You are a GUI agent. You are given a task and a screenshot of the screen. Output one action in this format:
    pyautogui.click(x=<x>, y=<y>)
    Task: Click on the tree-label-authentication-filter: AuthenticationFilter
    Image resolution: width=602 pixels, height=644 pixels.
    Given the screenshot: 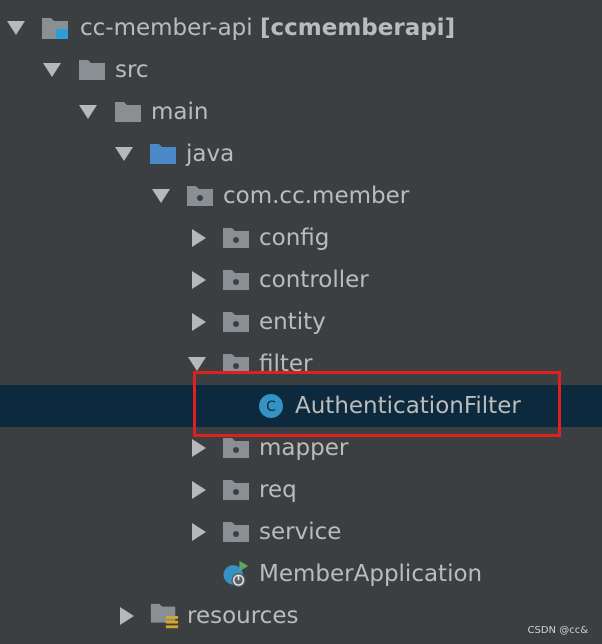 What is the action you would take?
    pyautogui.click(x=408, y=406)
    